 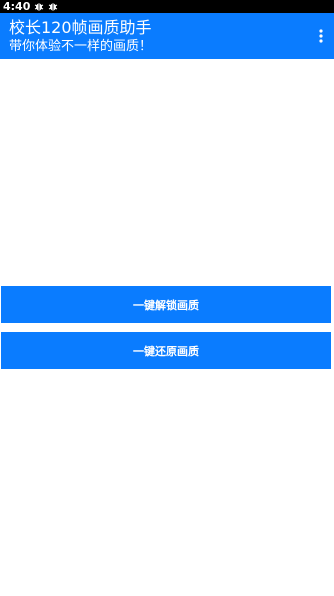 I want to click on status-bar: 4:40, so click(x=167, y=6).